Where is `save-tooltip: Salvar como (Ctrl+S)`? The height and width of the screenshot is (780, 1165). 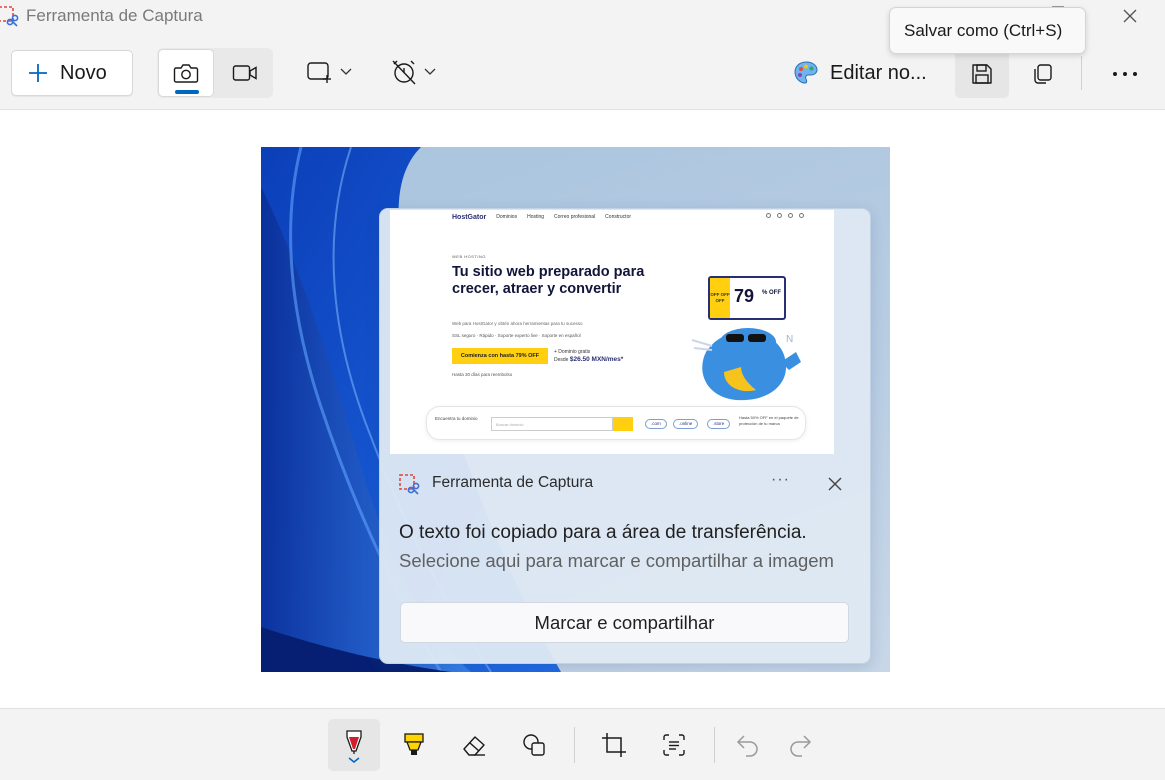
save-tooltip: Salvar como (Ctrl+S) is located at coordinates (987, 30).